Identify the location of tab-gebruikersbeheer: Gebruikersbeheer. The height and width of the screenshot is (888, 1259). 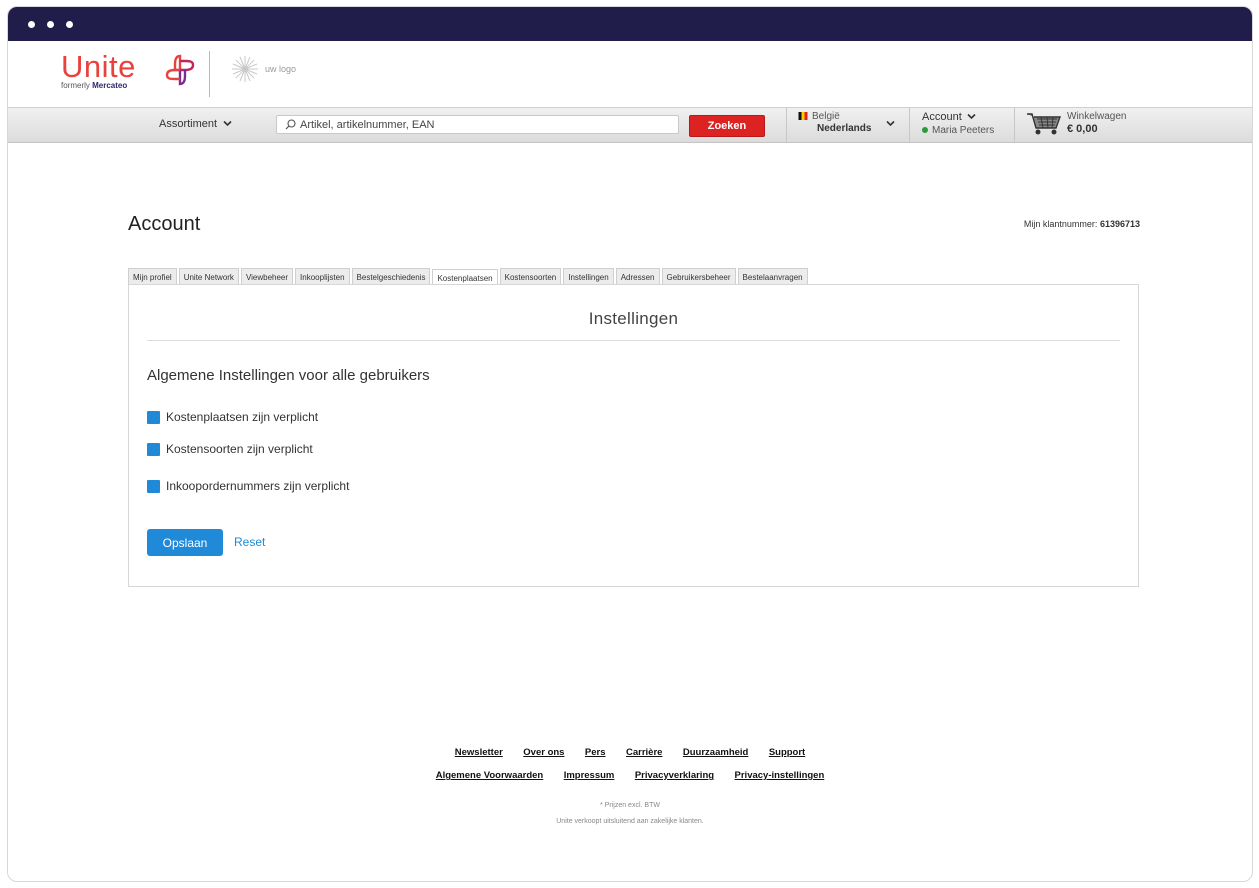
(698, 276).